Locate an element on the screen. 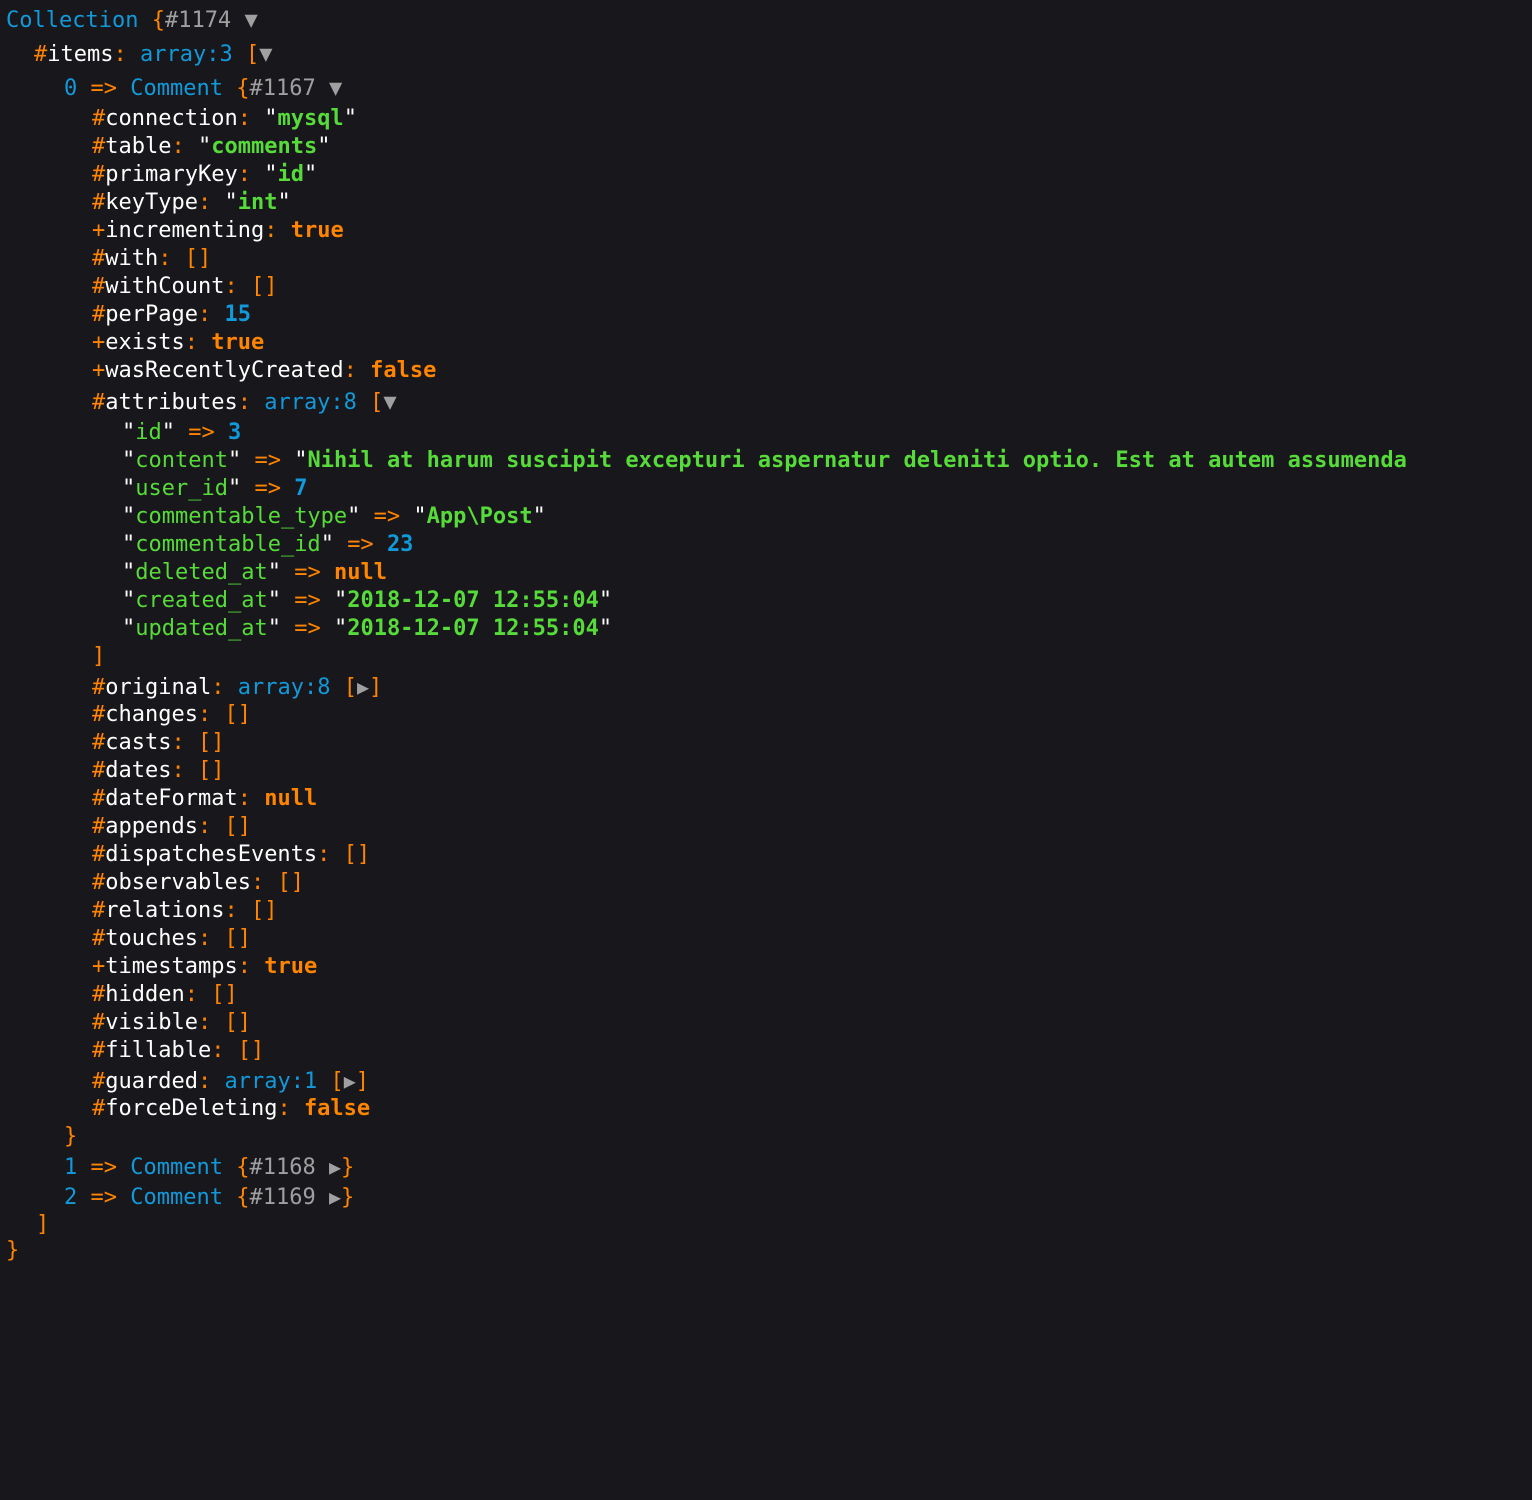 This screenshot has height=1500, width=1532. prop-original: #original: array:8 [▶] is located at coordinates (237, 687).